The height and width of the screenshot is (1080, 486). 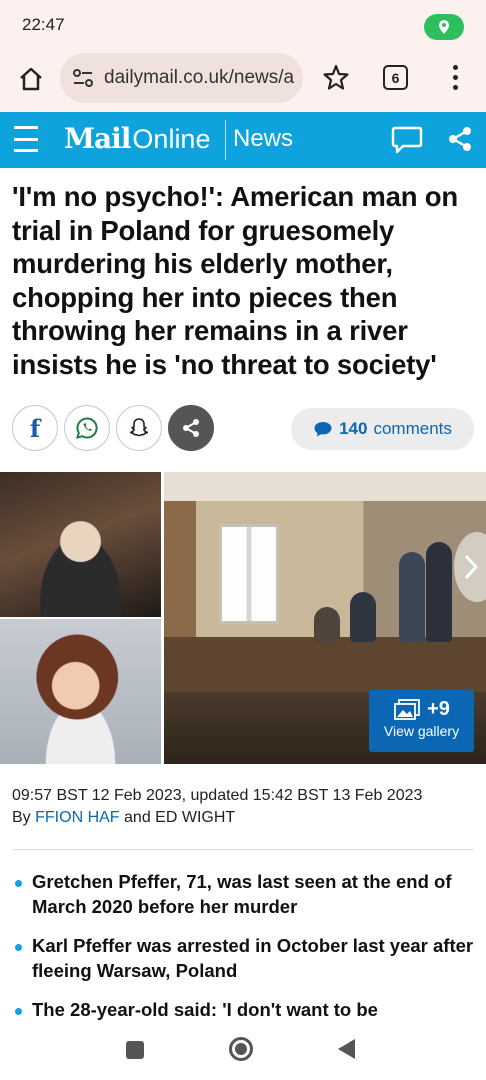 What do you see at coordinates (21, 817) in the screenshot?
I see `by-label: By` at bounding box center [21, 817].